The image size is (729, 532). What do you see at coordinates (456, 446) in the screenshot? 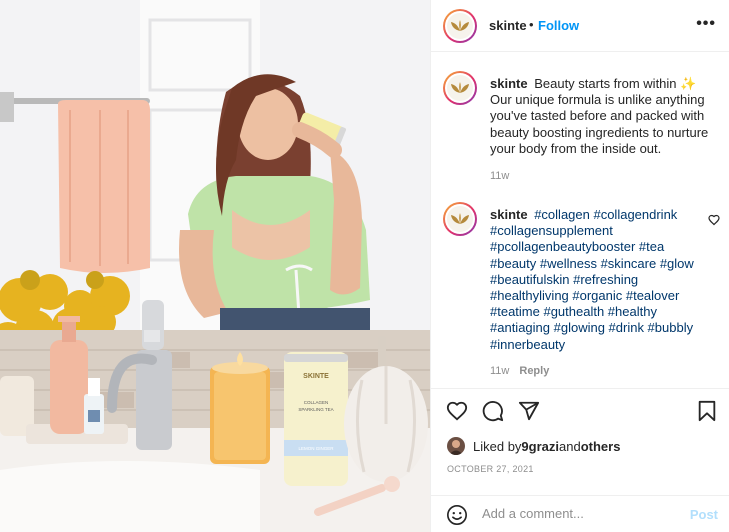
I see `liker-avatar` at bounding box center [456, 446].